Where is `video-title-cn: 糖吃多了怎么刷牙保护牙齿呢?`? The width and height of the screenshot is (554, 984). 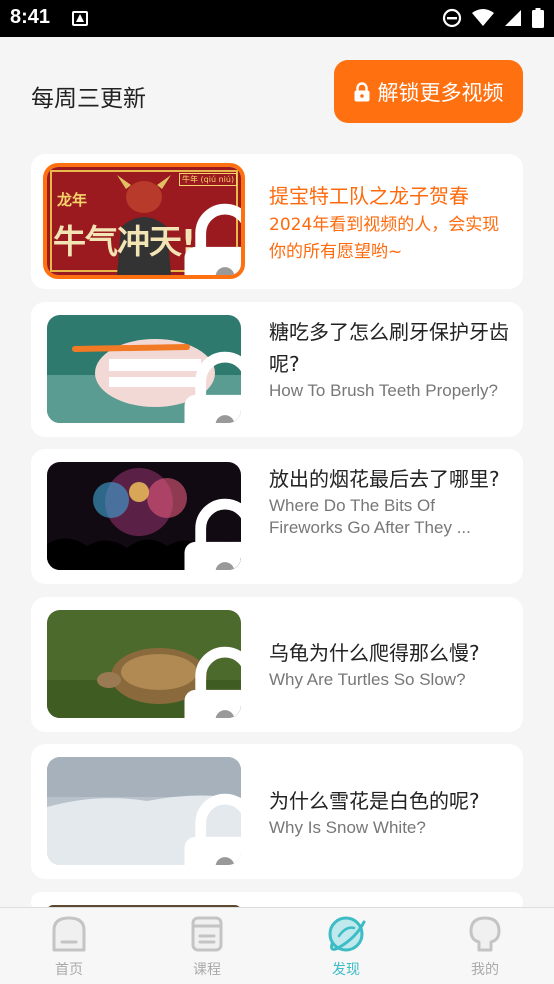 video-title-cn: 糖吃多了怎么刷牙保护牙齿呢? is located at coordinates (389, 348).